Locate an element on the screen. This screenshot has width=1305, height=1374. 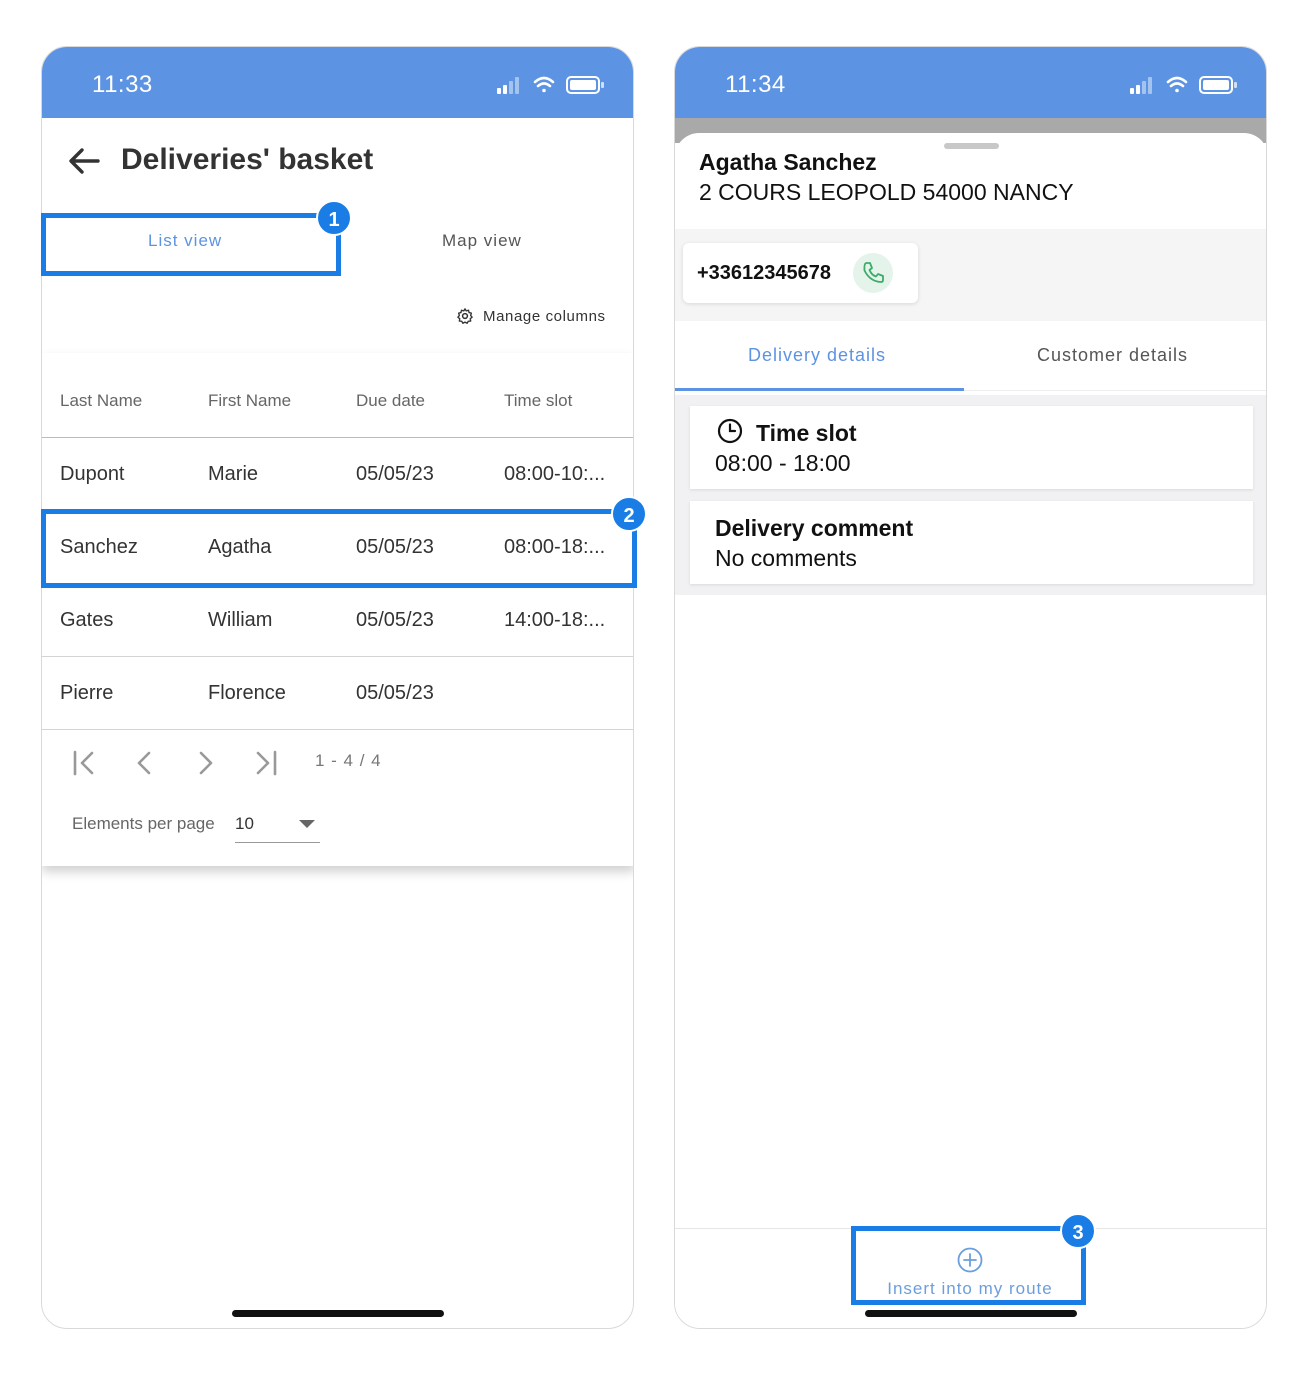
last-page-icon is located at coordinates (265, 763).